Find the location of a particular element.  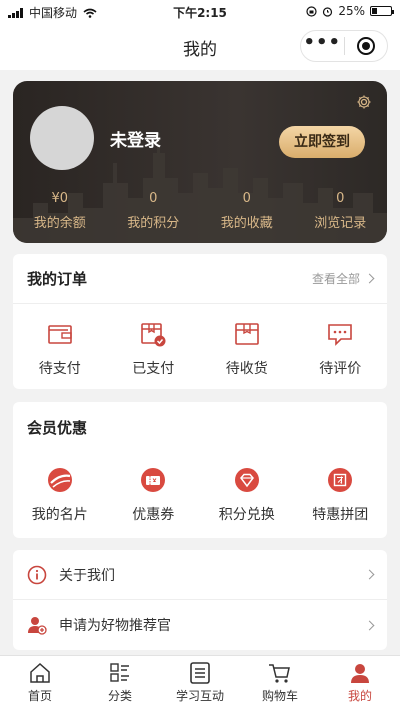

status-bar: 中国移动 下午2:15 25% is located at coordinates (200, 11).